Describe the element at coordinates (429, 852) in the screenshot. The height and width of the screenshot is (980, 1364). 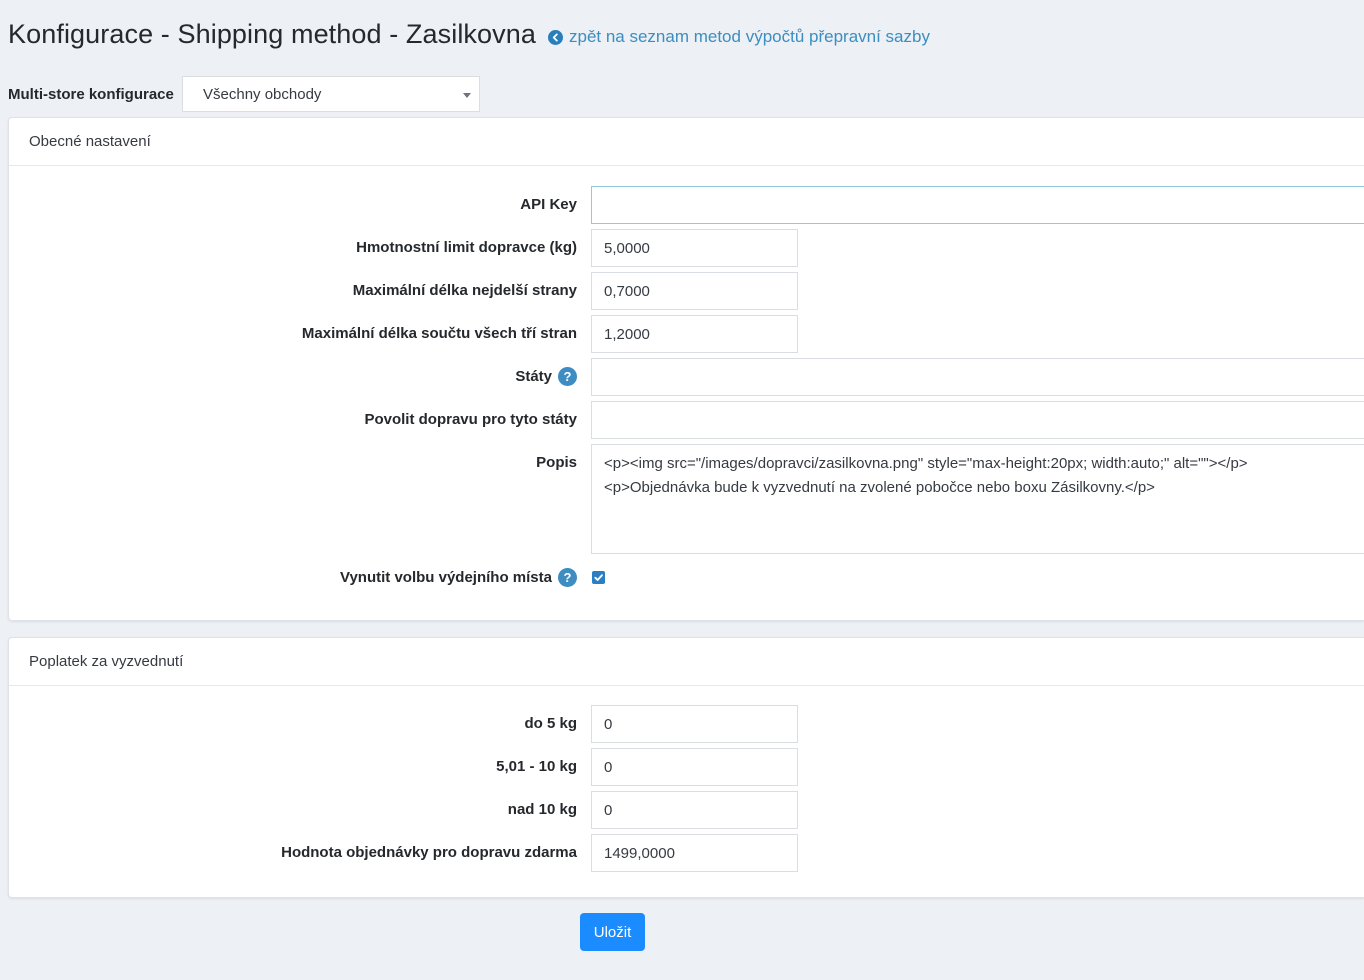
I see `free-shipping-value-label: Hodnota objednávky pro dopravu zdarma` at that location.